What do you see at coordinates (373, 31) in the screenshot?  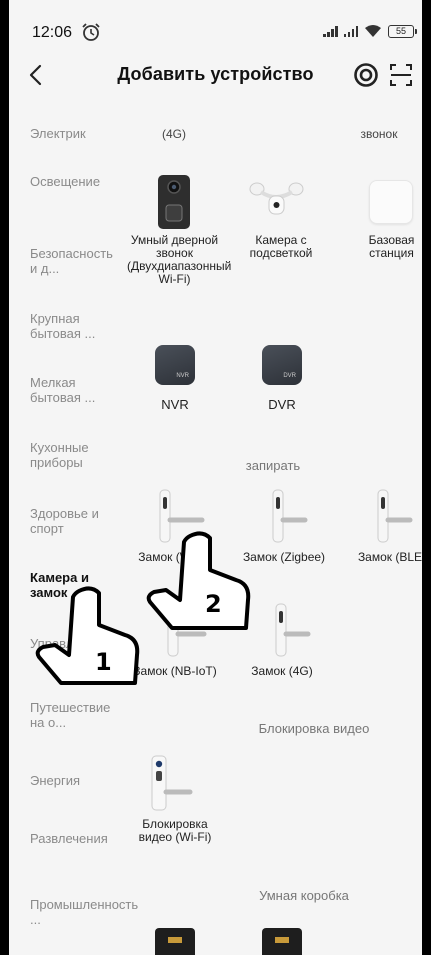 I see `wifi-icon` at bounding box center [373, 31].